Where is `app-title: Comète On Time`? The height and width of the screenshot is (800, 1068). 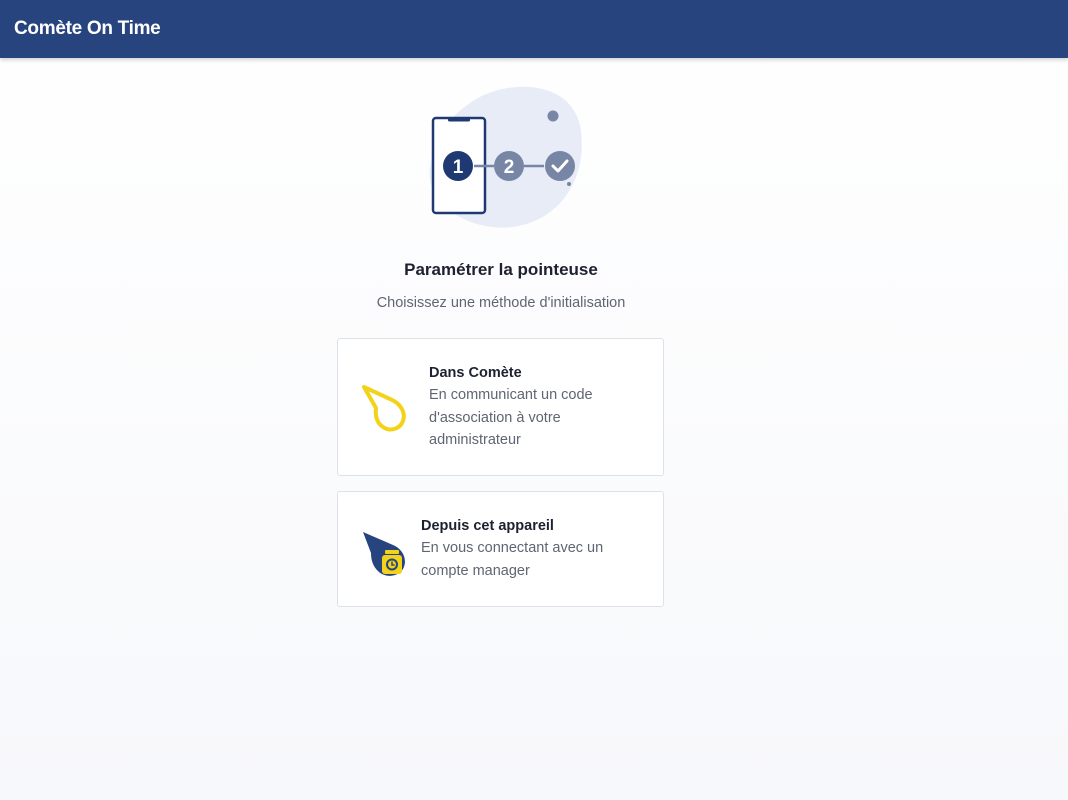 app-title: Comète On Time is located at coordinates (87, 28).